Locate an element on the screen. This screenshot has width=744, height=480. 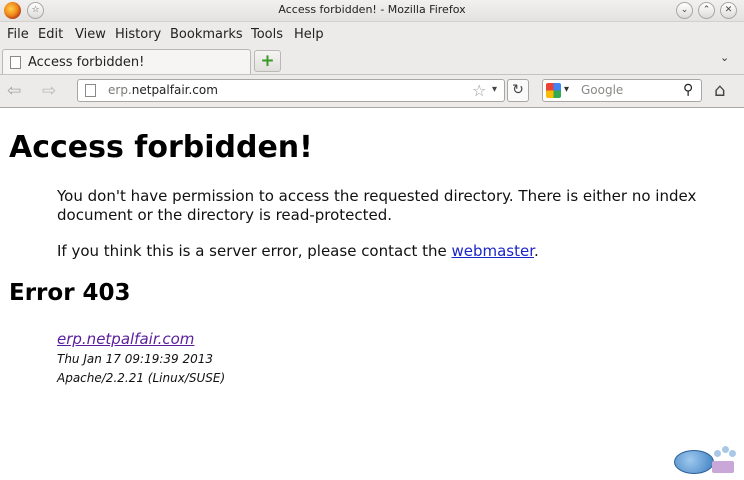
url-bar: erp.netpalfair.com ☆ ▾ is located at coordinates (291, 90).